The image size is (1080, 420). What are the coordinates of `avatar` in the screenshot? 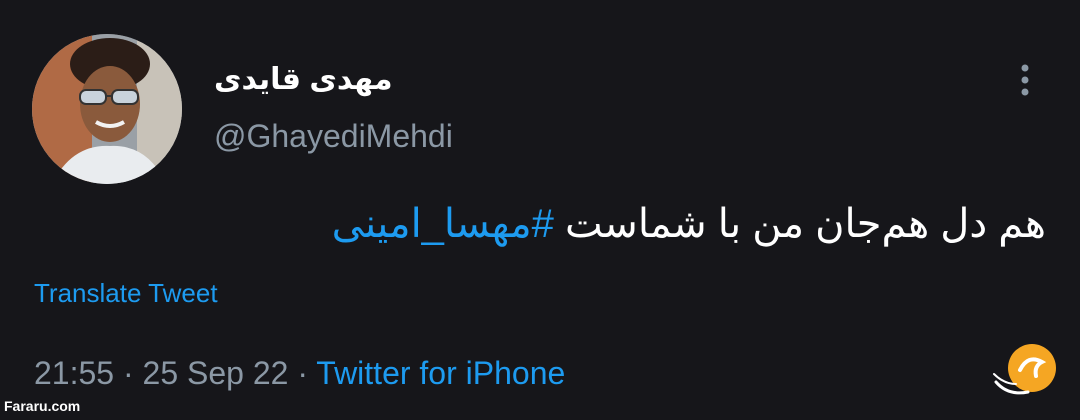 It's located at (107, 109).